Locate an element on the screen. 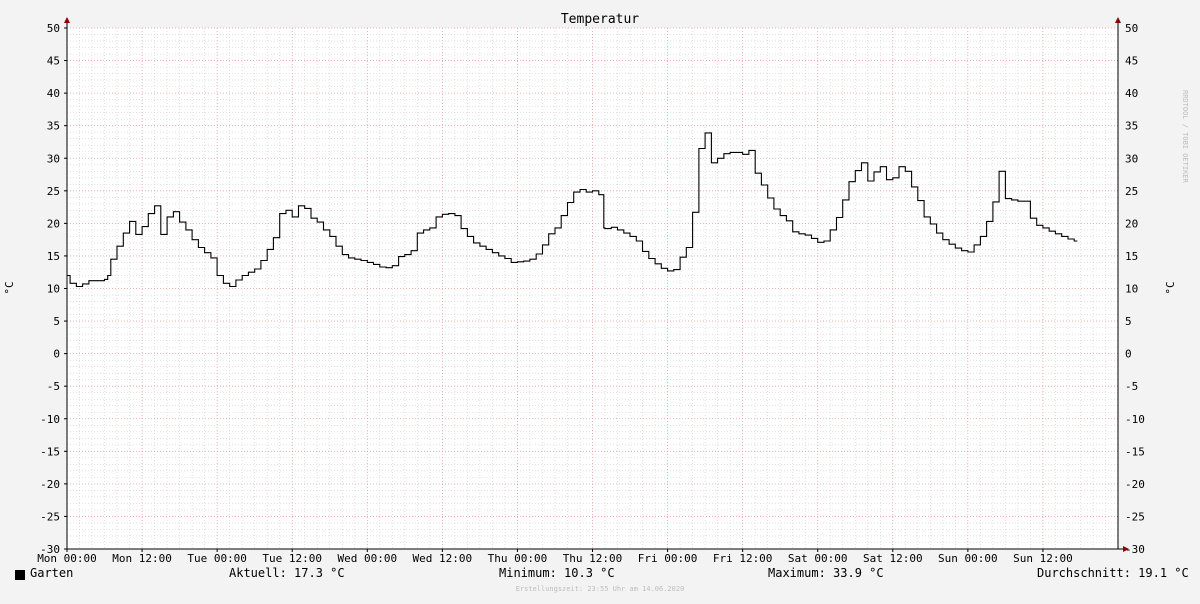 The image size is (1200, 604). y-tick-label-left: 10 is located at coordinates (53, 289).